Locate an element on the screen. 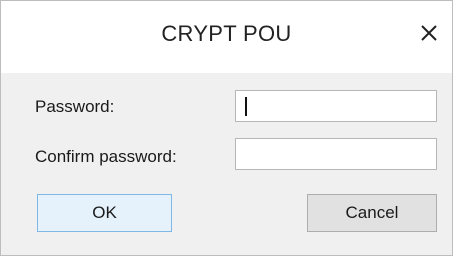 Image resolution: width=453 pixels, height=256 pixels. dialog-title: CRYPT POU is located at coordinates (226, 33).